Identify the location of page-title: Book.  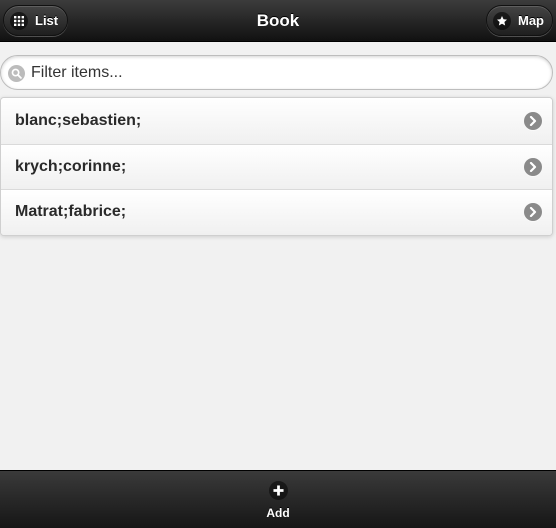
(278, 20).